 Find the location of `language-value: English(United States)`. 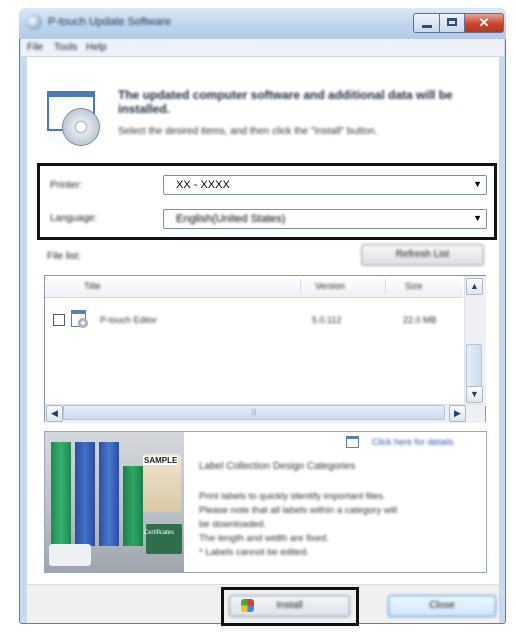

language-value: English(United States) is located at coordinates (231, 219).